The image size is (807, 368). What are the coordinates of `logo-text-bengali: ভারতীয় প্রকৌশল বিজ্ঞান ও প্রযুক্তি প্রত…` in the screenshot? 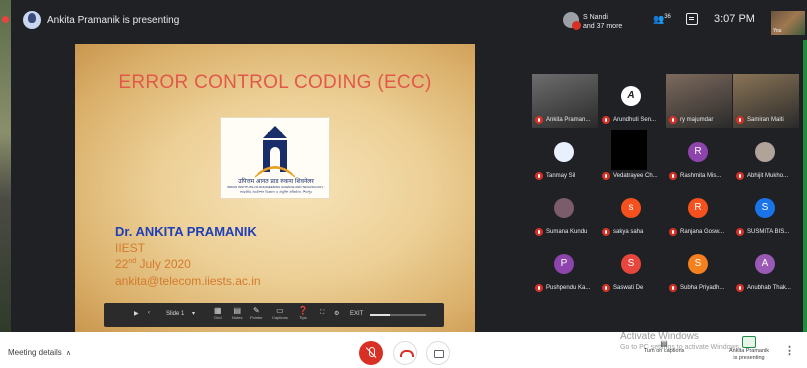 It's located at (276, 192).